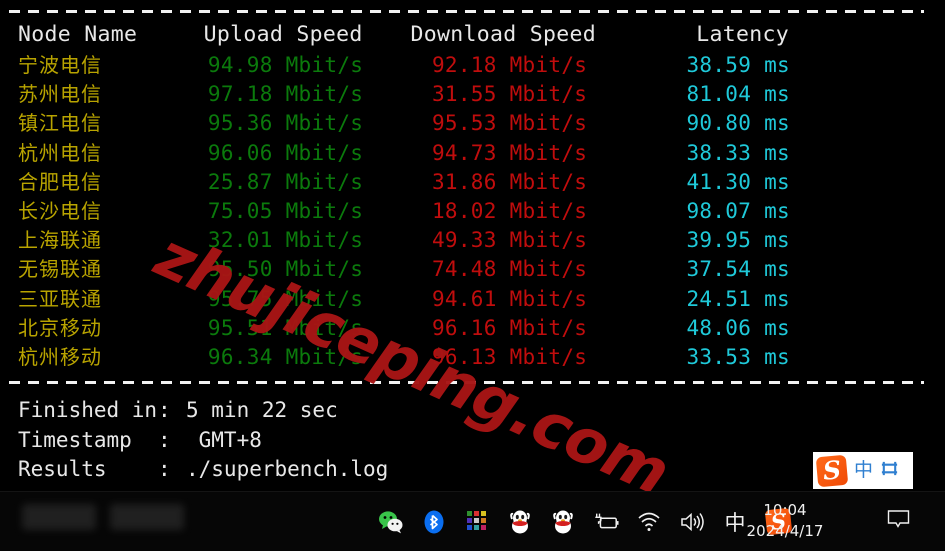 The height and width of the screenshot is (551, 945). What do you see at coordinates (285, 240) in the screenshot?
I see `row-upload-speed: 32.01 Mbit/s` at bounding box center [285, 240].